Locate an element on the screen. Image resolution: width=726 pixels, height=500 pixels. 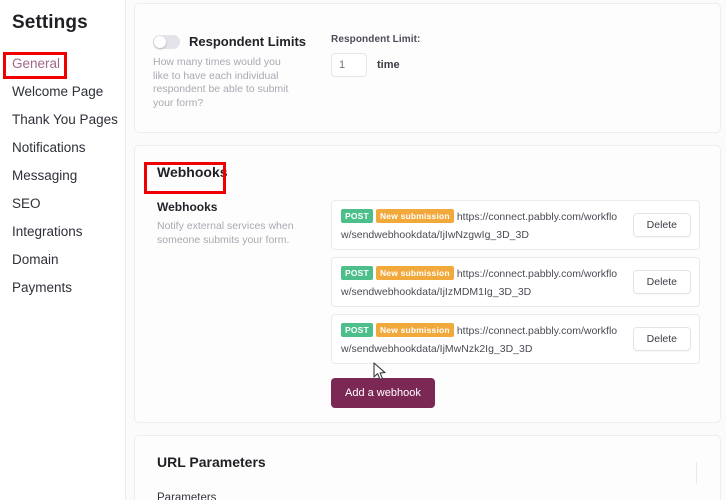
respondent-limit-field-label: Respondent Limit: is located at coordinates (376, 39).